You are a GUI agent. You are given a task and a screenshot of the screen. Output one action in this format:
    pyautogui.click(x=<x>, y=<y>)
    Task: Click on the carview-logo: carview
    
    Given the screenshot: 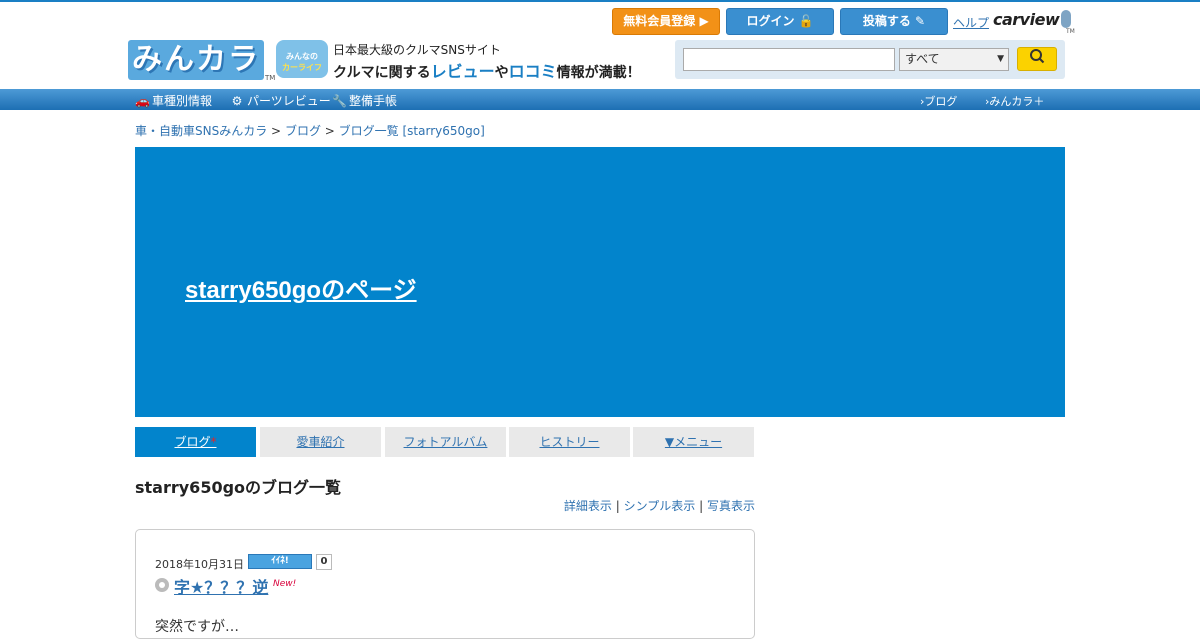 What is the action you would take?
    pyautogui.click(x=1032, y=19)
    